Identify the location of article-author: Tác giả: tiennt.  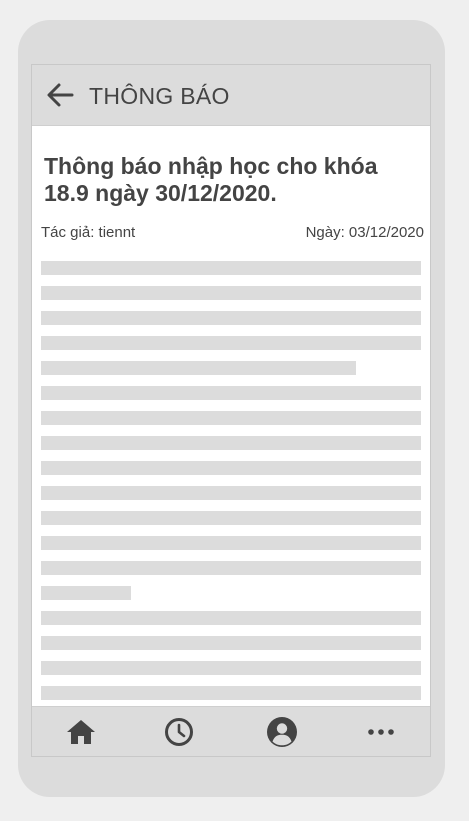
(88, 232).